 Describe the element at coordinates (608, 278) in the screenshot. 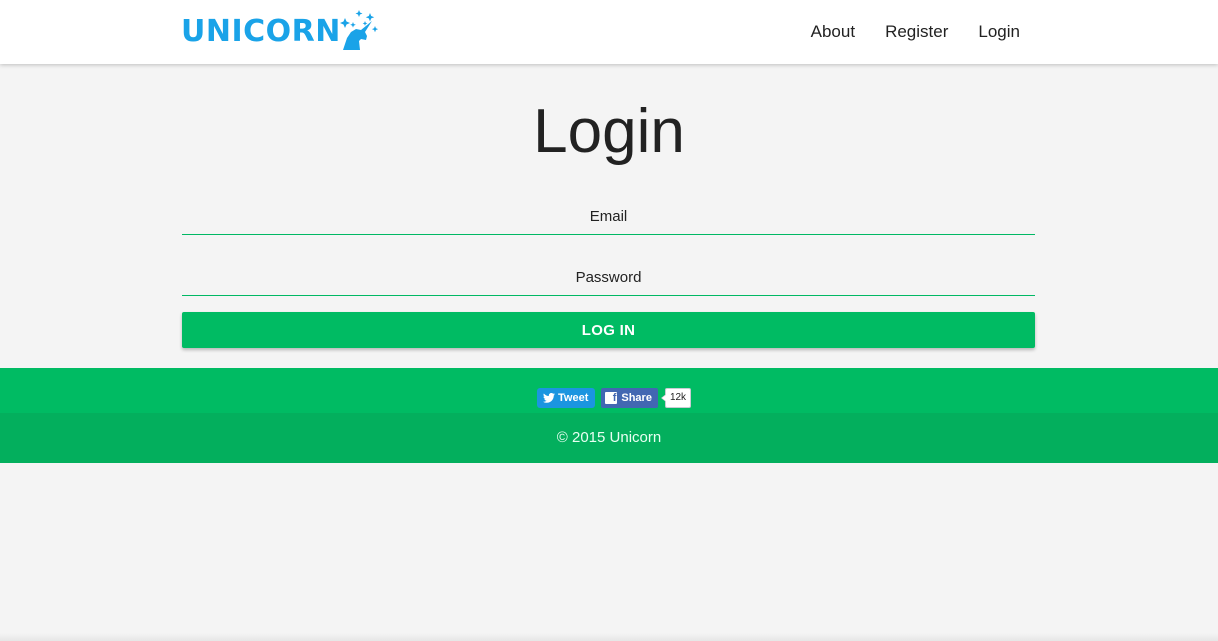

I see `password-field` at that location.